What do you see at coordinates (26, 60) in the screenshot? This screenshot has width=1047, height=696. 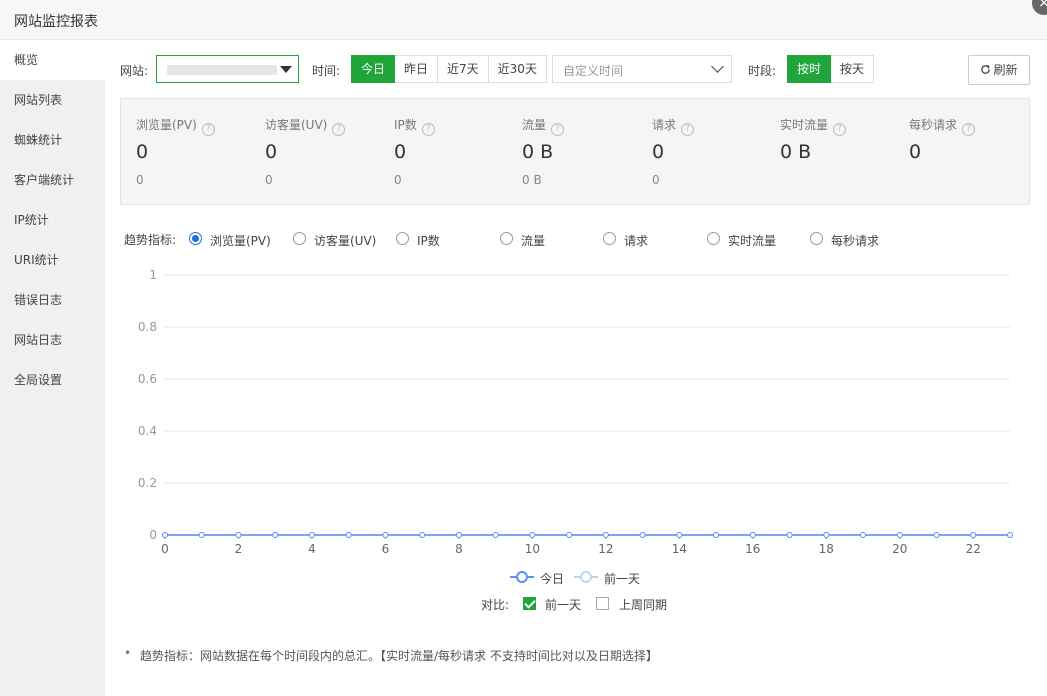 I see `sidebar-item-label: 概览` at bounding box center [26, 60].